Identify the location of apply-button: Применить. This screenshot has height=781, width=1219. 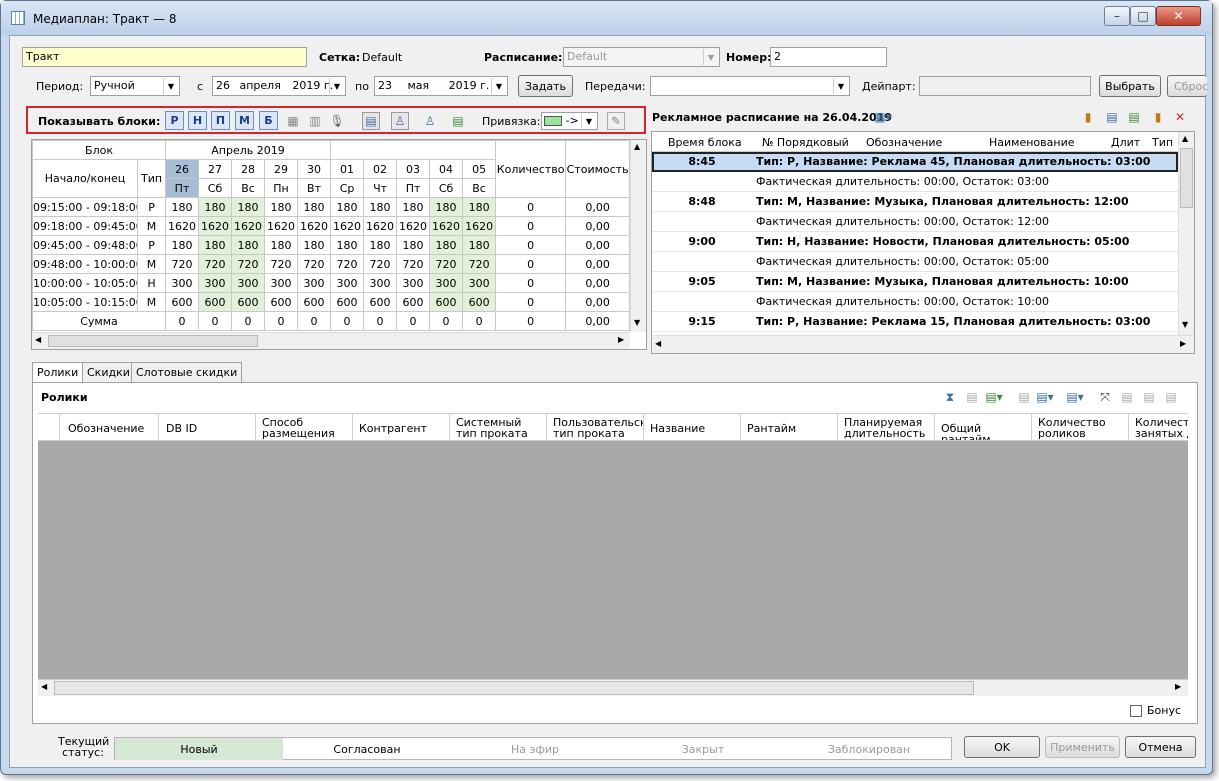
(1082, 747).